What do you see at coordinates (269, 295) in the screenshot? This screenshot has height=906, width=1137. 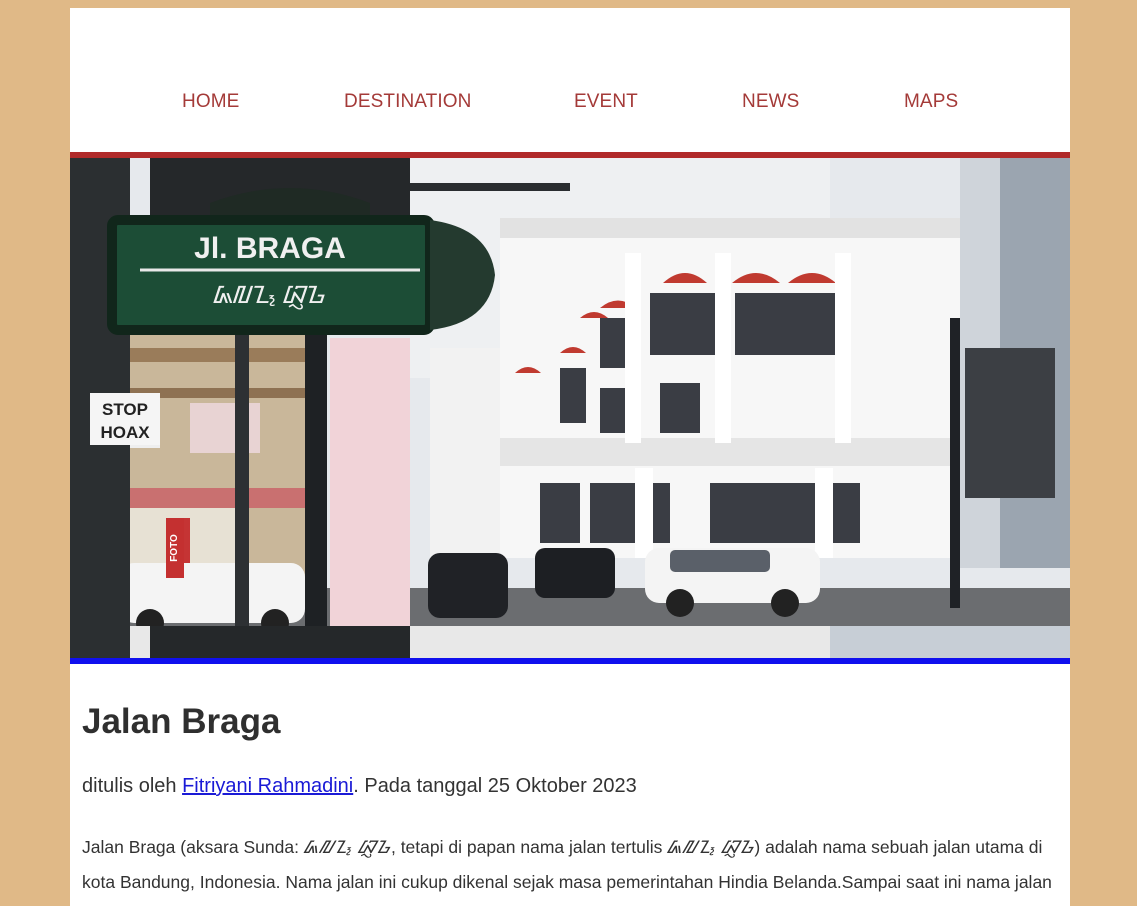 I see `street-sign-sunda: ᮏᮜᮔ᮪ ᮘᮢᮌ` at bounding box center [269, 295].